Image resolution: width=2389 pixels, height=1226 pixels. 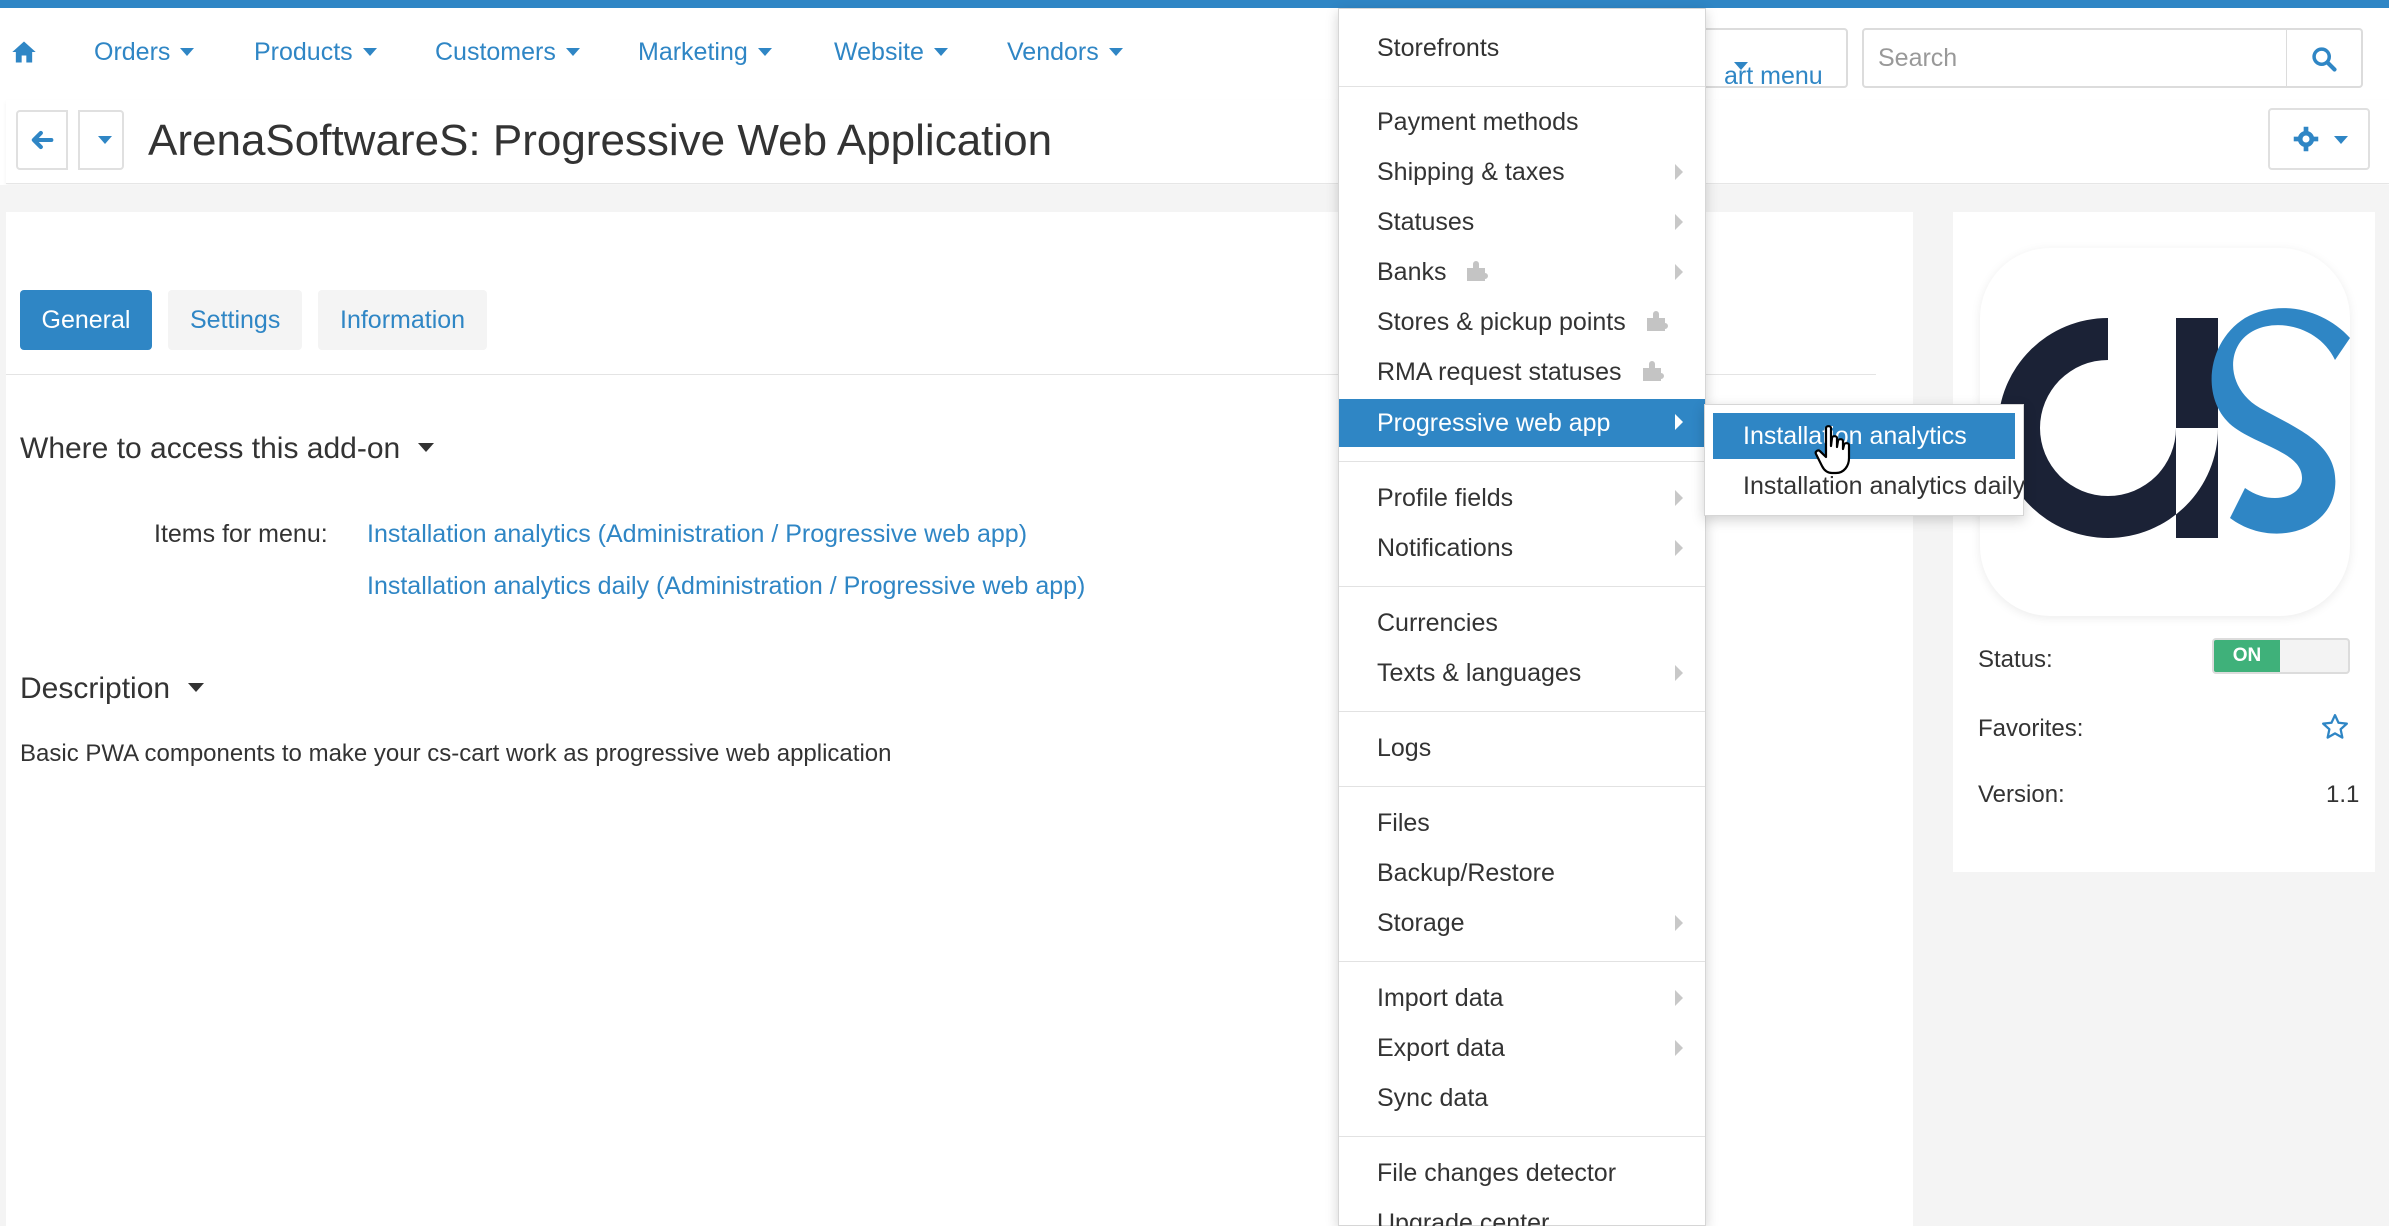 I want to click on menu-item-banks: Banks, so click(x=1522, y=272).